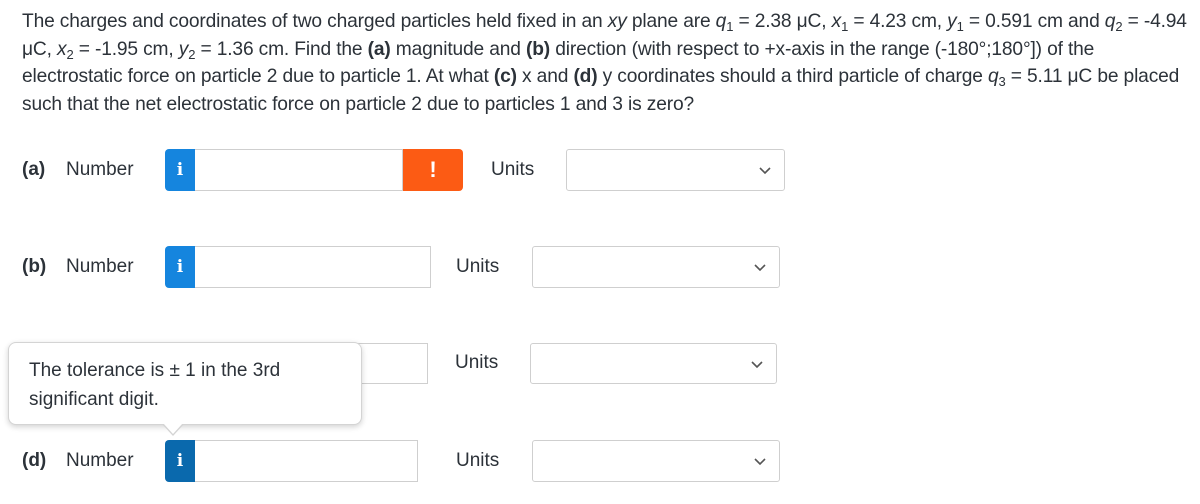 This screenshot has height=504, width=1200. I want to click on number-input-b, so click(313, 267).